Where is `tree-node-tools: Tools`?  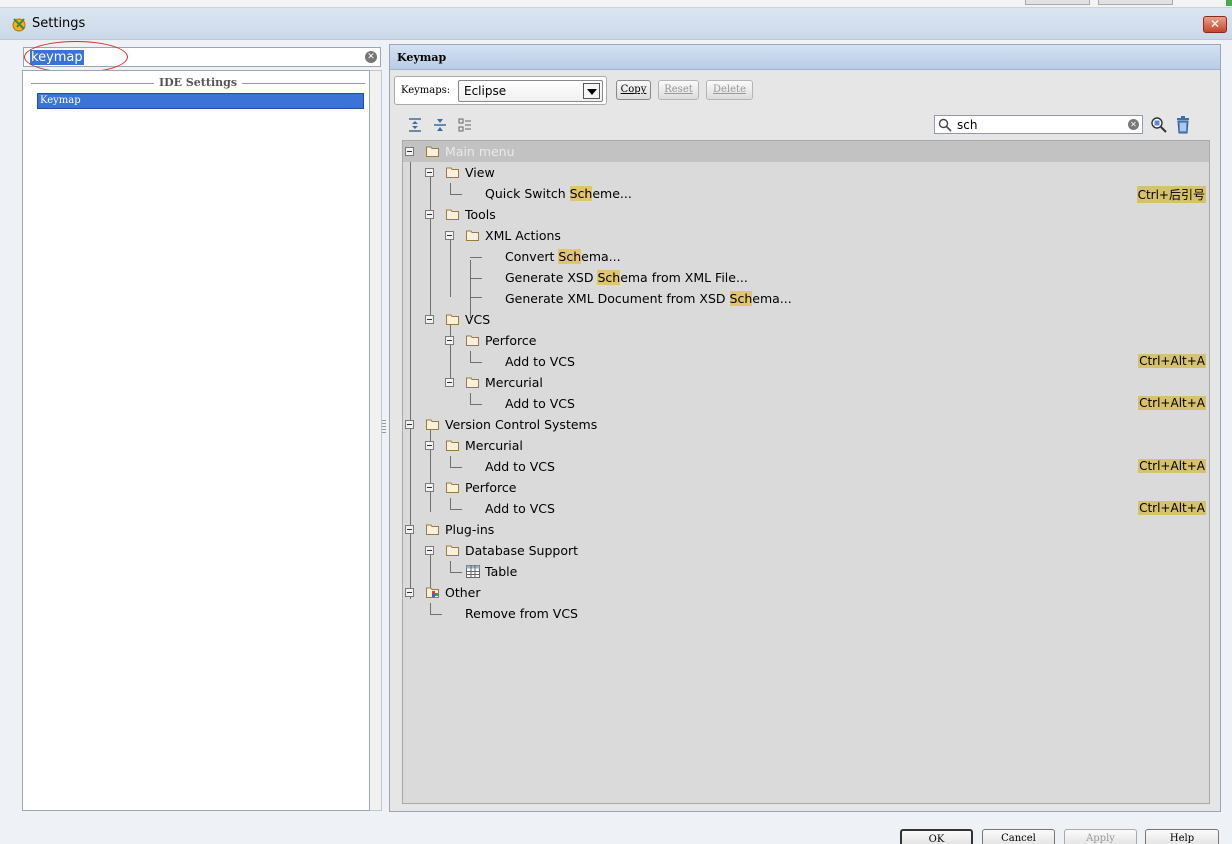 tree-node-tools: Tools is located at coordinates (806, 214).